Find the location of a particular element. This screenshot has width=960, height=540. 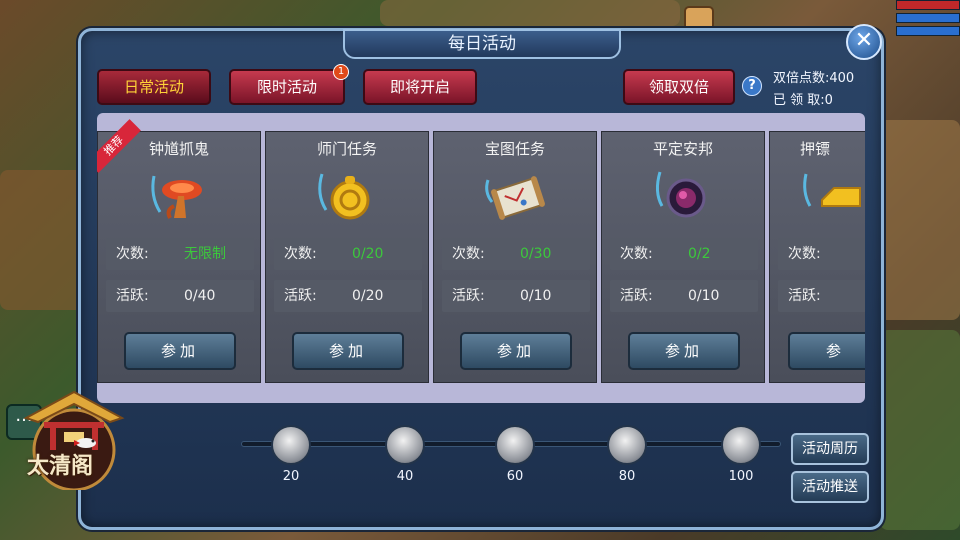

close-icon: ✕ is located at coordinates (864, 40).